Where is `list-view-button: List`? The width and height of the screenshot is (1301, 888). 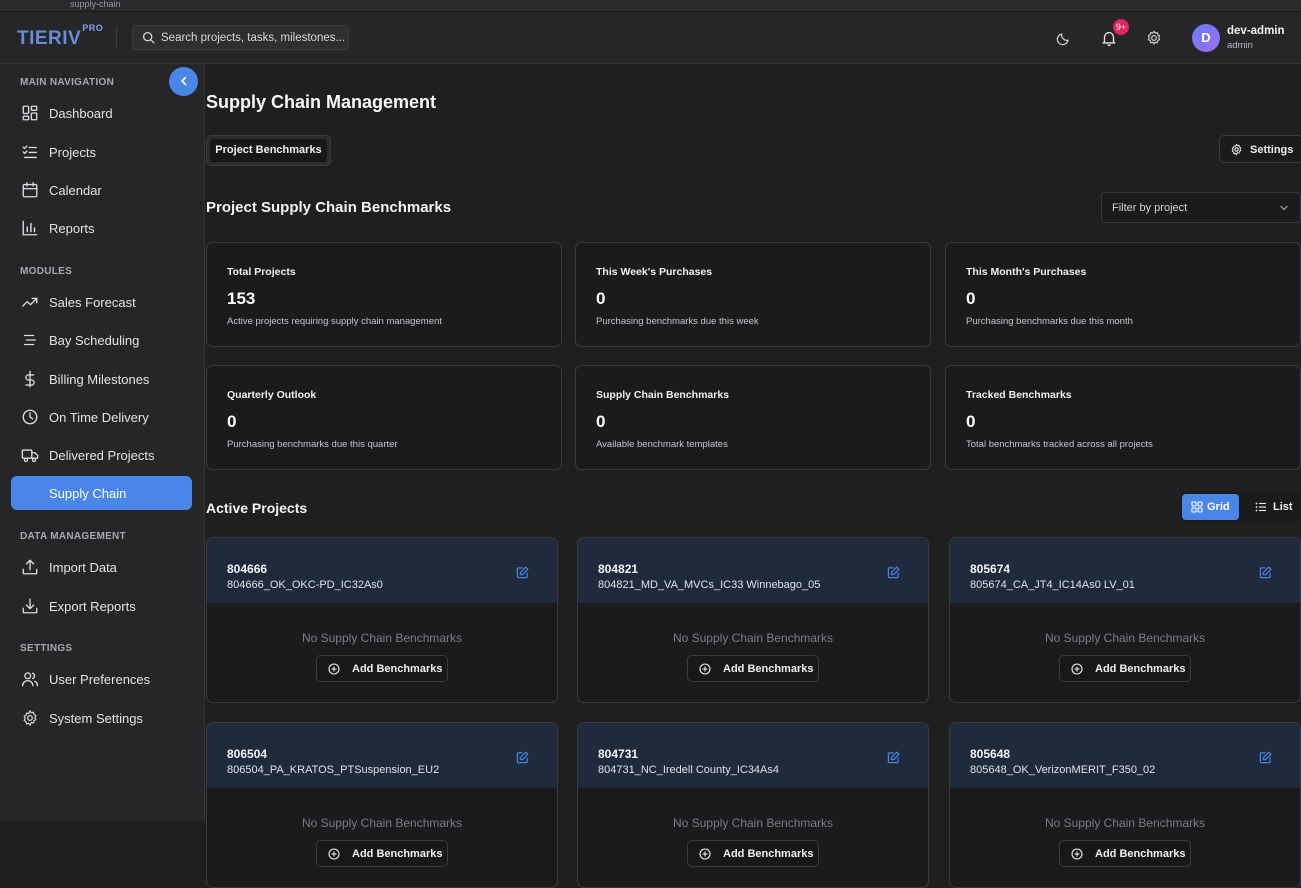 list-view-button: List is located at coordinates (1272, 507).